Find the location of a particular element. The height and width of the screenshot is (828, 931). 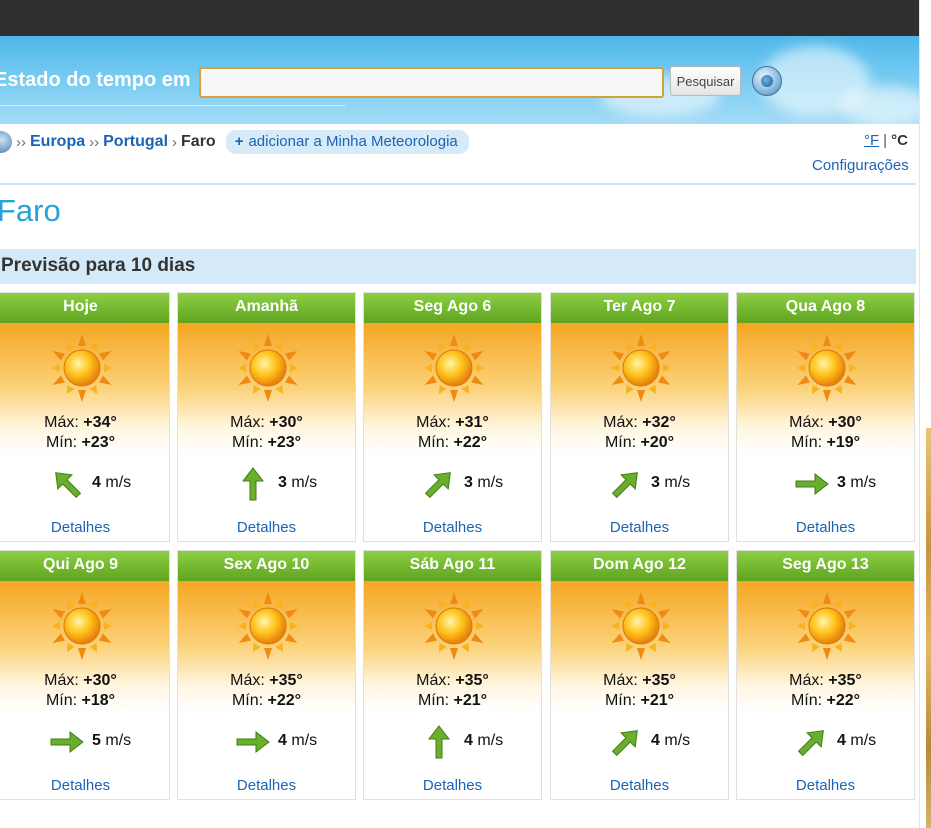

forecast-heading: Previsão para 10 dias is located at coordinates (458, 266).